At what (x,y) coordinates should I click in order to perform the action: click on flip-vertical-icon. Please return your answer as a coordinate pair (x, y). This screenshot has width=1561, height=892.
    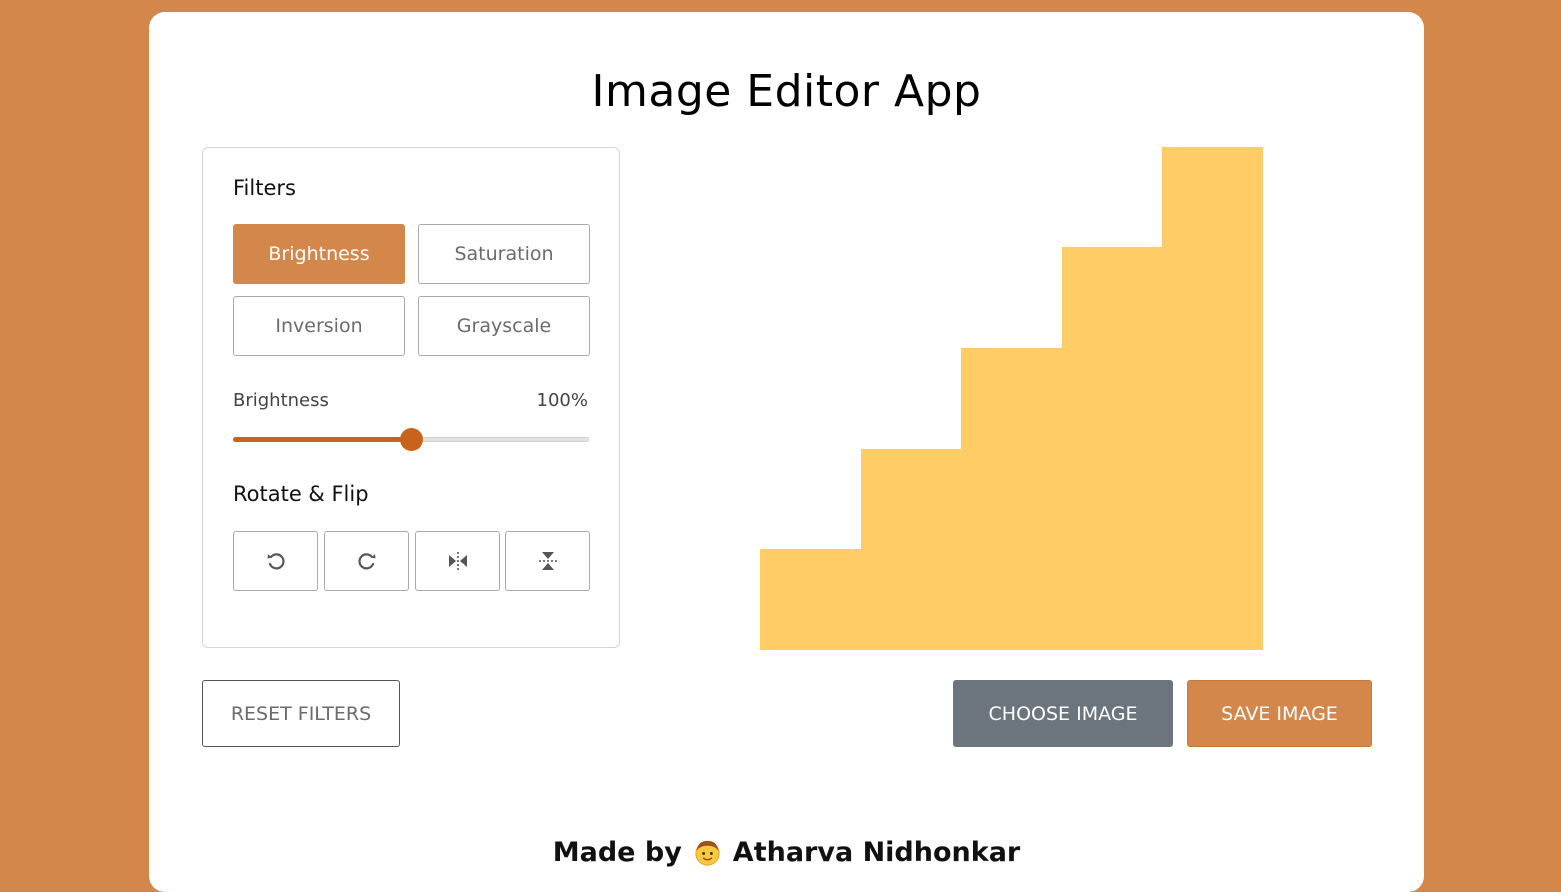
    Looking at the image, I should click on (547, 561).